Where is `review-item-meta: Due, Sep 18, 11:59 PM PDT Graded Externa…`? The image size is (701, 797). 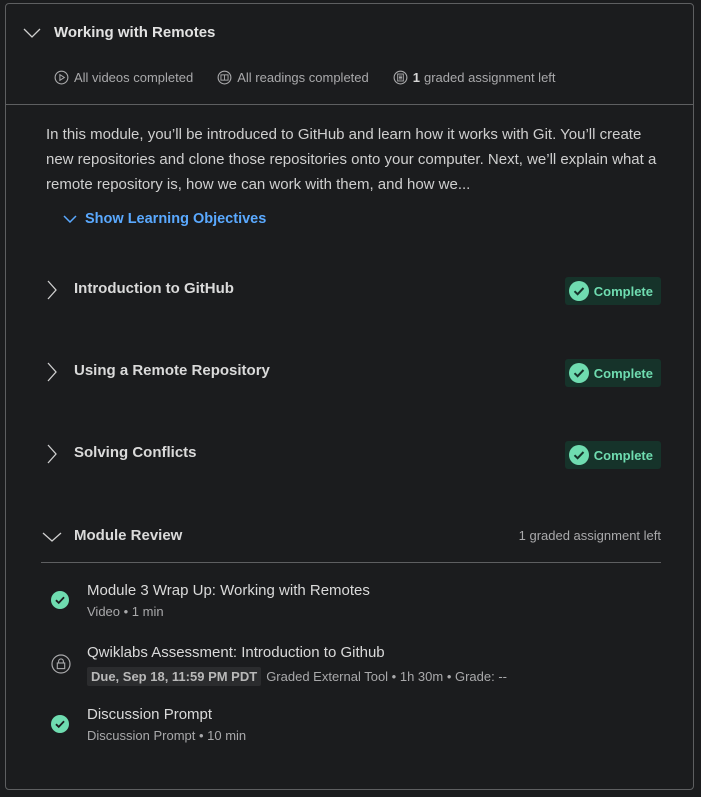 review-item-meta: Due, Sep 18, 11:59 PM PDT Graded Externa… is located at coordinates (297, 676).